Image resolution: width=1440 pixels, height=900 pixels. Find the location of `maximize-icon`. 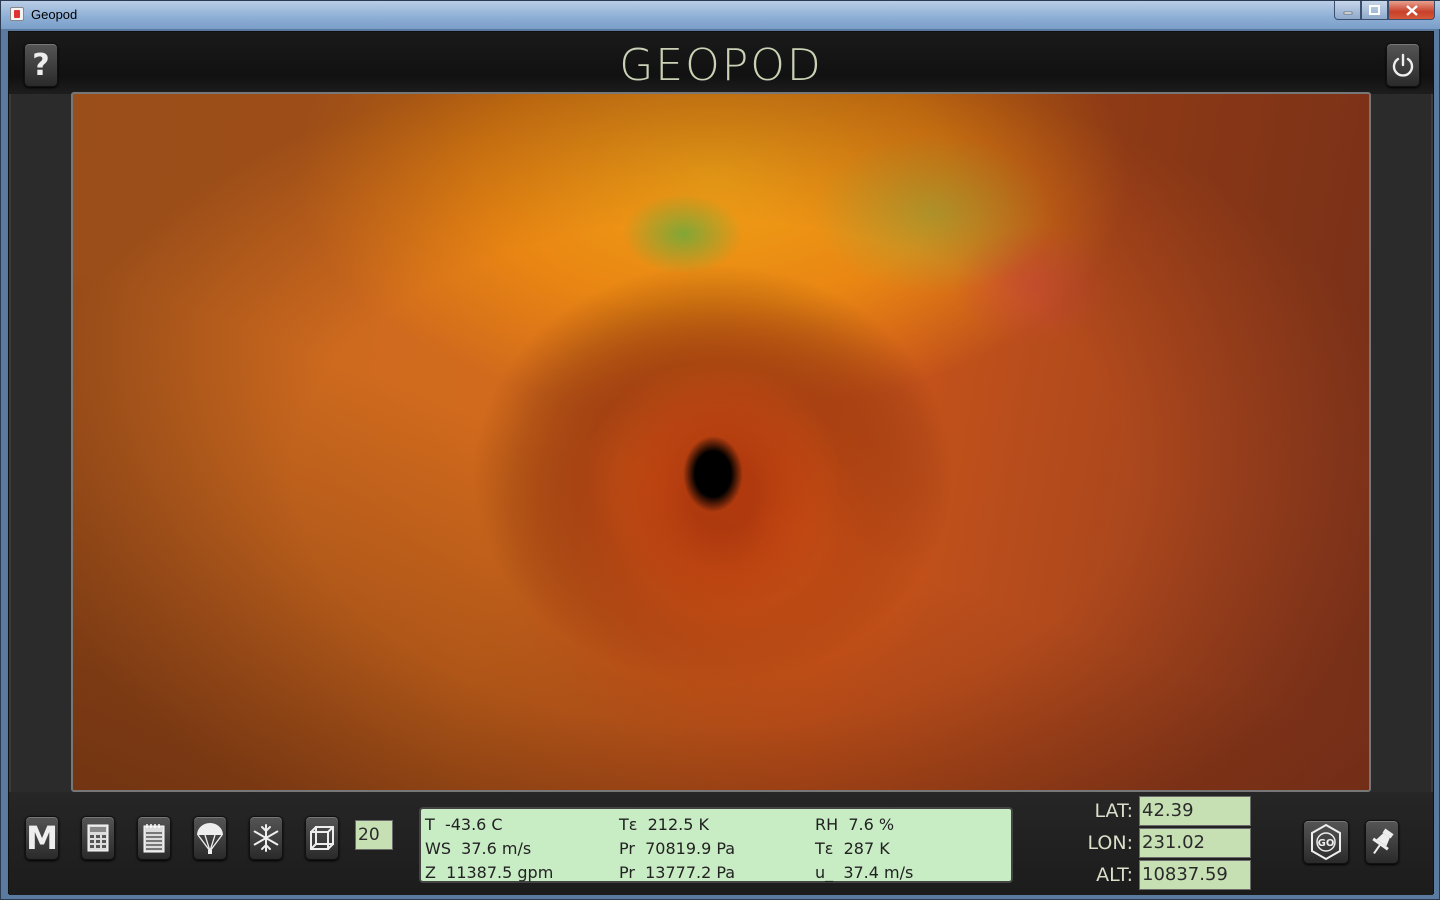

maximize-icon is located at coordinates (1374, 10).